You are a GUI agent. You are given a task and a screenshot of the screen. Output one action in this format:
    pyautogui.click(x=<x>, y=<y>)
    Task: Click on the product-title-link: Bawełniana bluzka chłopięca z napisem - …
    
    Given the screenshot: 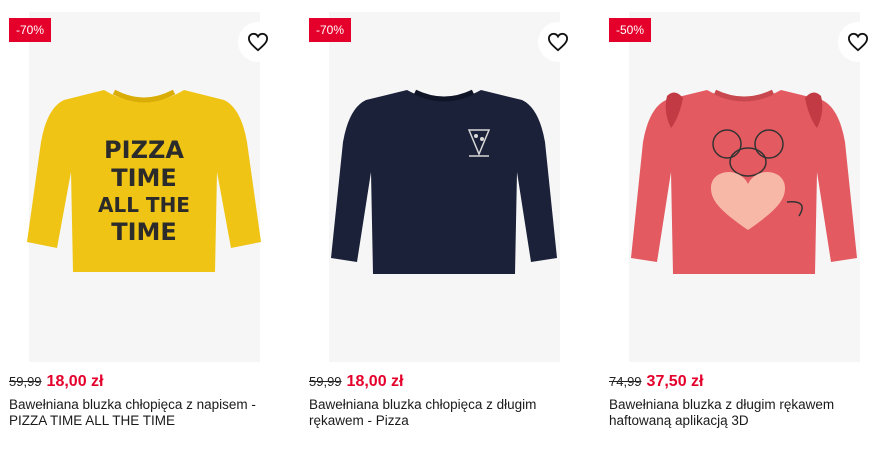 What is the action you would take?
    pyautogui.click(x=144, y=413)
    